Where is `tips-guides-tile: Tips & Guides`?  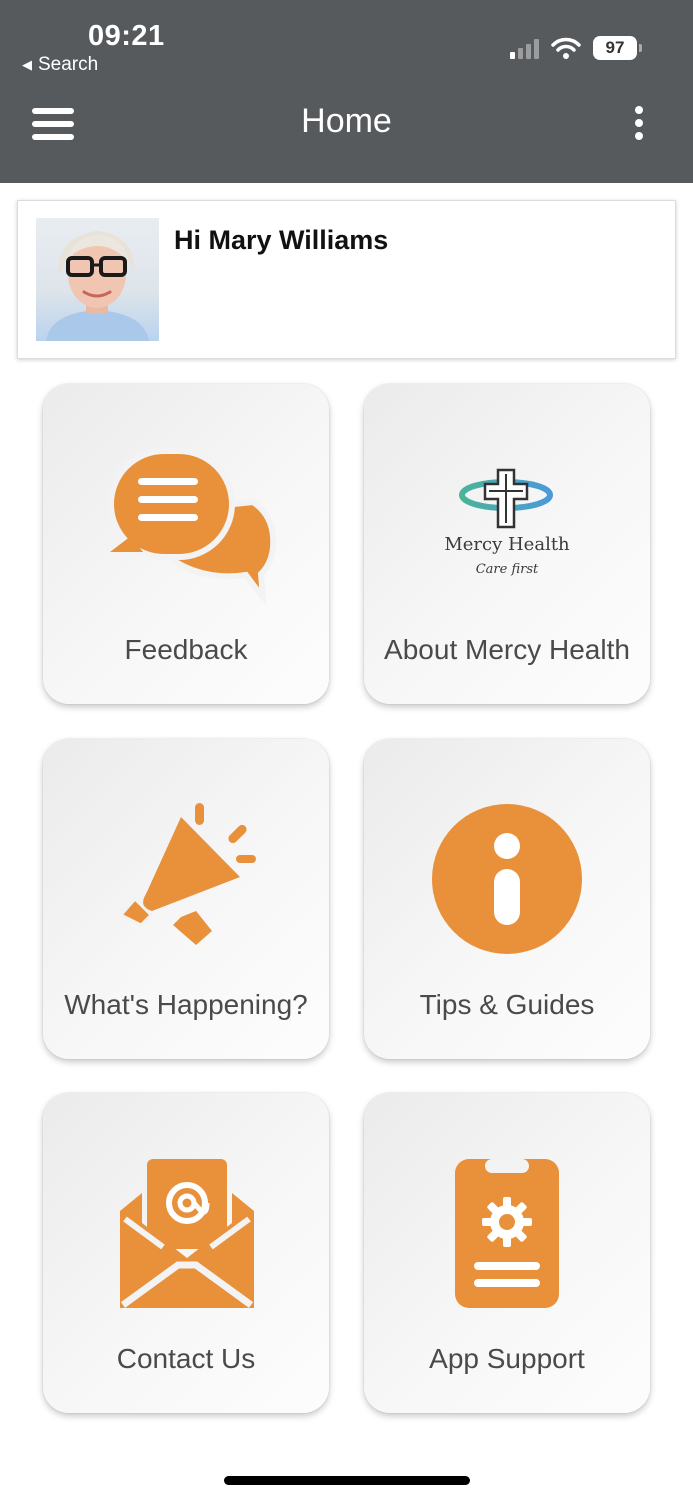 tips-guides-tile: Tips & Guides is located at coordinates (507, 899).